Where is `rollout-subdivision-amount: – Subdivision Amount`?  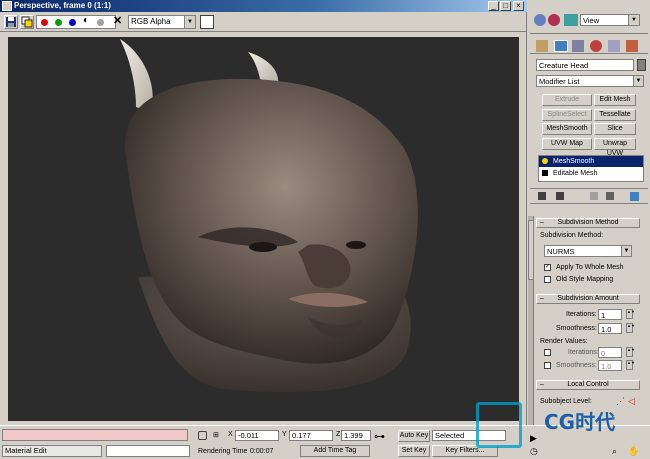 rollout-subdivision-amount: – Subdivision Amount is located at coordinates (588, 299).